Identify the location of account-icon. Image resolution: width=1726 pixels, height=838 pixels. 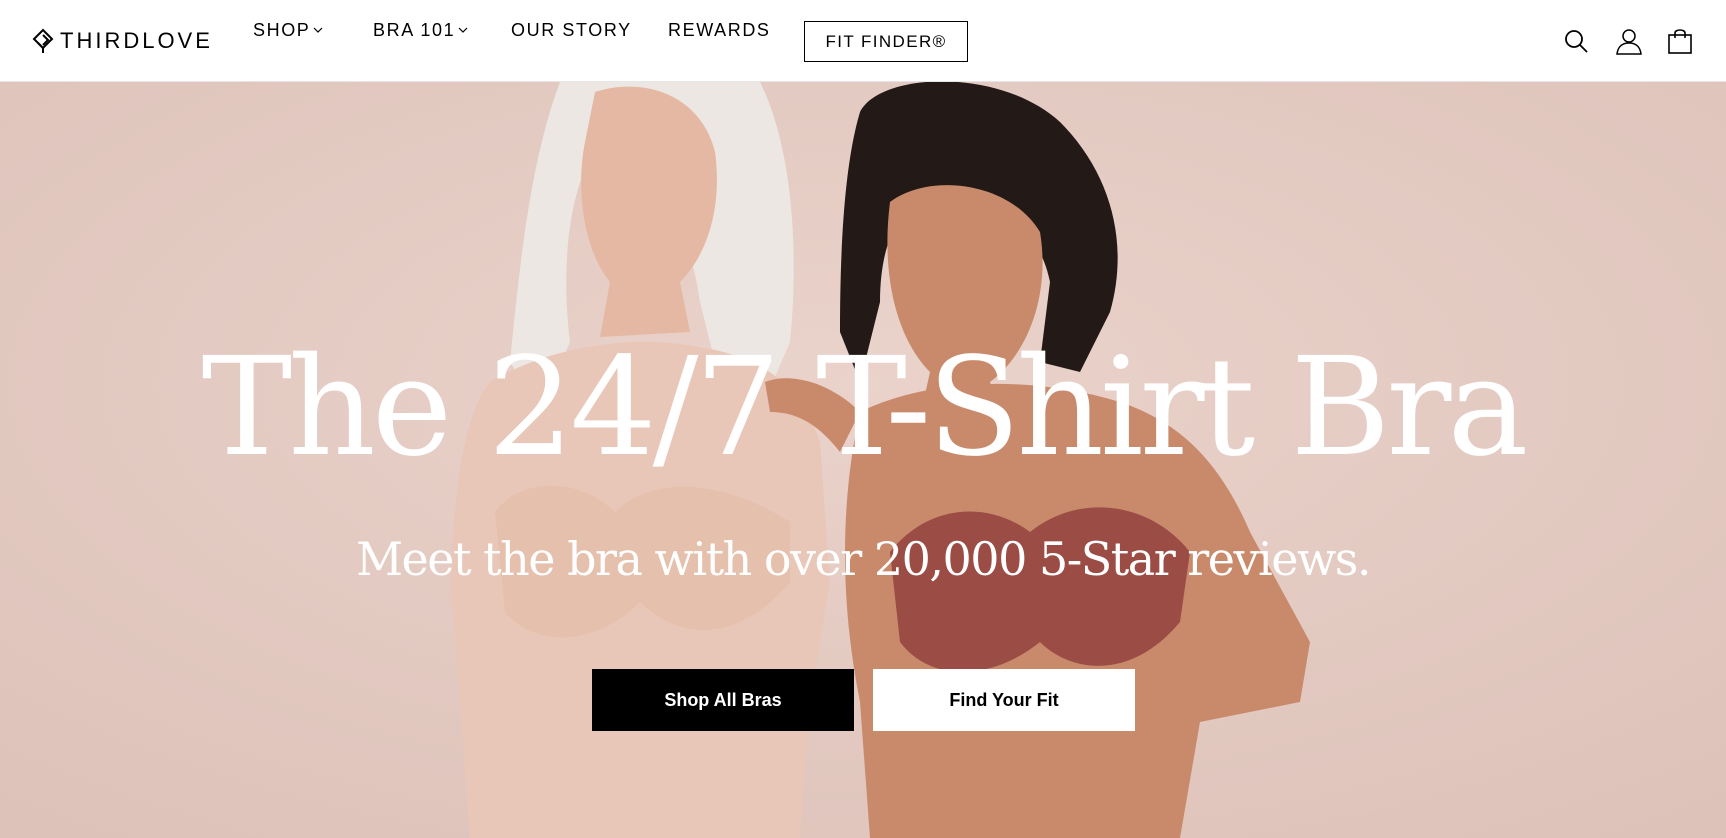
(1629, 42).